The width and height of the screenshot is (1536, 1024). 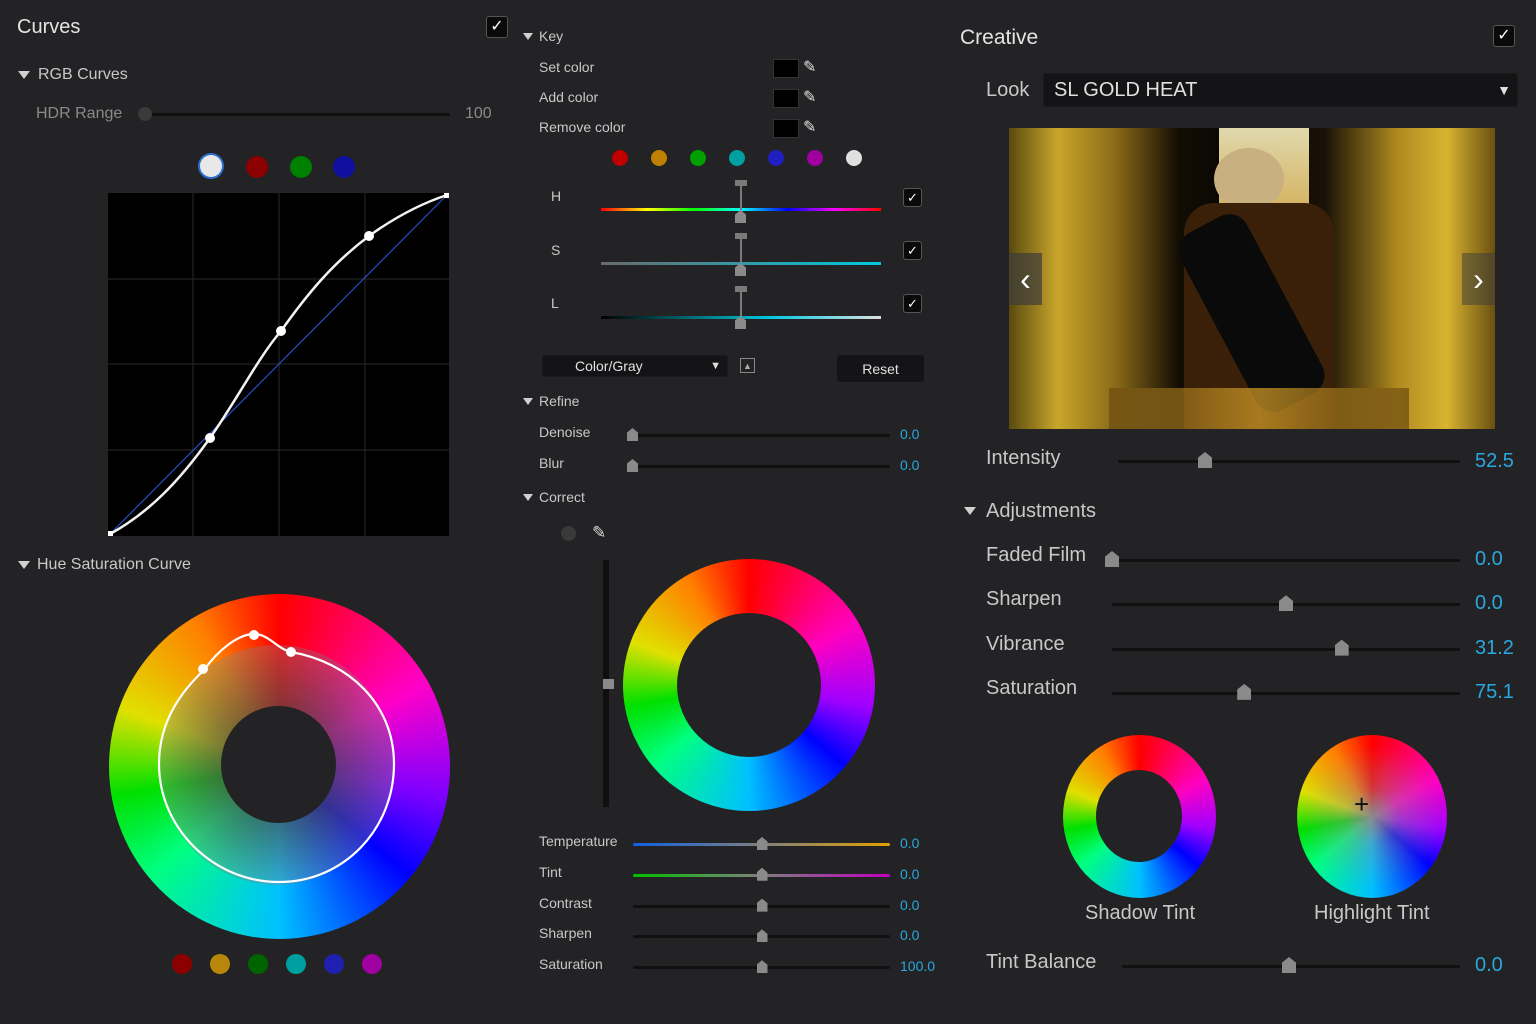 What do you see at coordinates (776, 158) in the screenshot?
I see `key-dot-blue` at bounding box center [776, 158].